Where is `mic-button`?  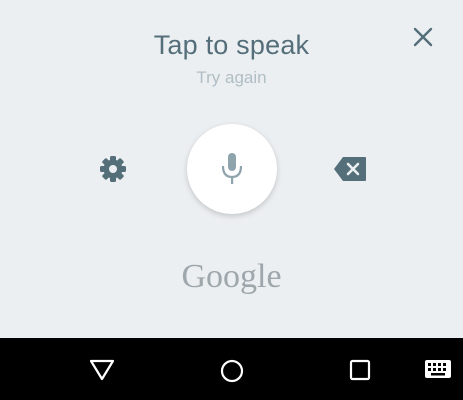 mic-button is located at coordinates (232, 169).